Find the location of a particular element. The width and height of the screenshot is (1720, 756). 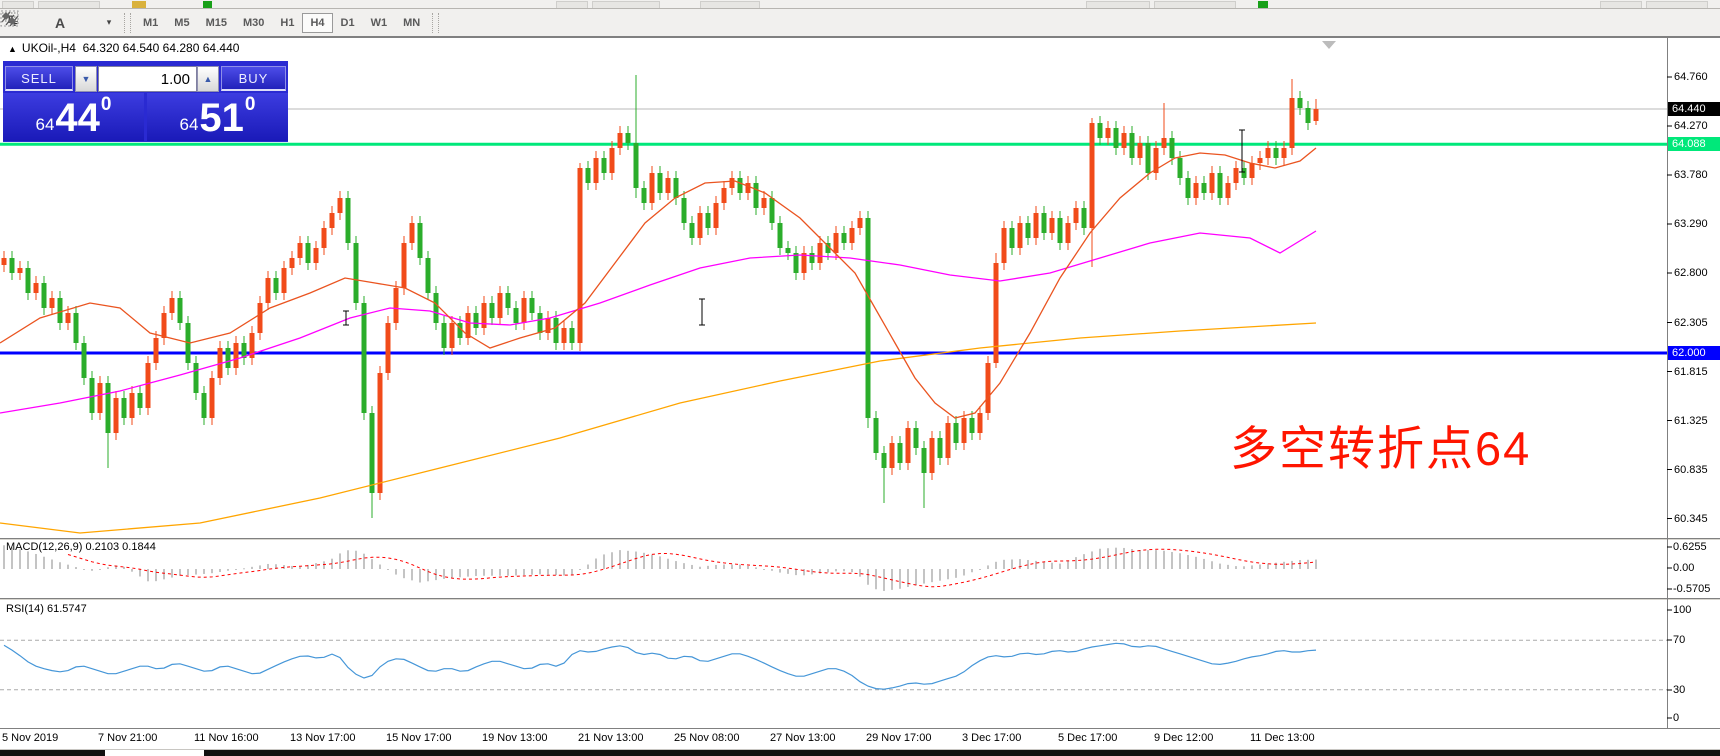

sell-price-button: 64 44 0 is located at coordinates (73, 117).